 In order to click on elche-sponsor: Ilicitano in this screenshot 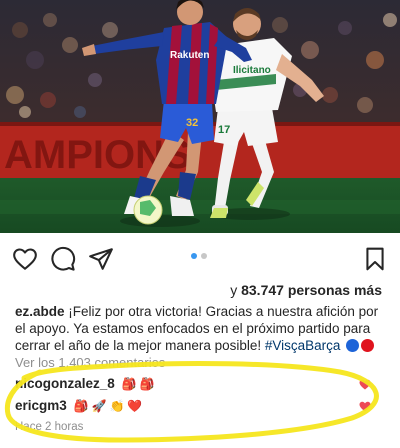, I will do `click(252, 70)`.